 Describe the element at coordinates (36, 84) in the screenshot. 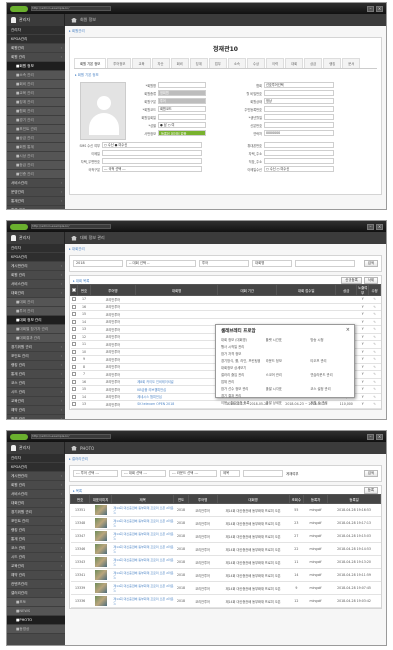

I see `sidebar-item: ■회비 관리` at that location.